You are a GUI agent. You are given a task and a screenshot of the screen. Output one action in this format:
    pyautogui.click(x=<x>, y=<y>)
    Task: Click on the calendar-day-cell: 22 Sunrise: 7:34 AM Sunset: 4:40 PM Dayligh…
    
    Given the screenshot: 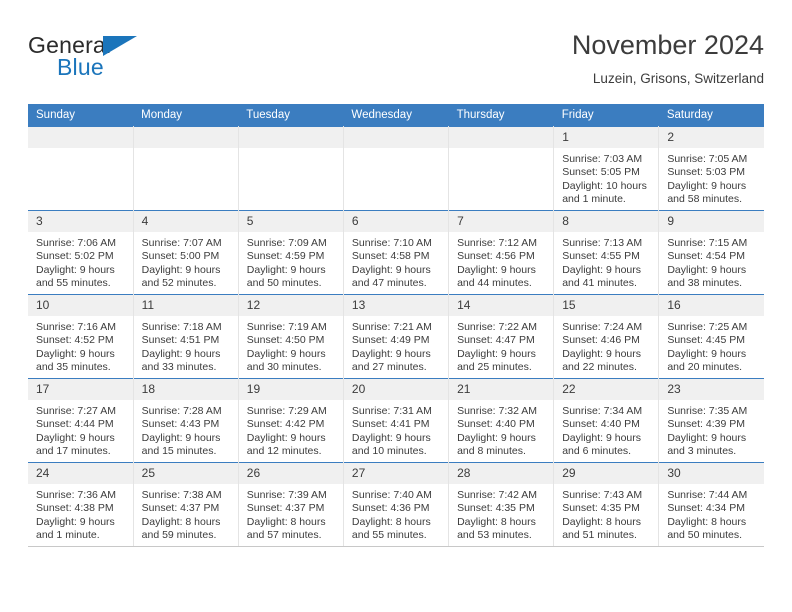 What is the action you would take?
    pyautogui.click(x=606, y=420)
    